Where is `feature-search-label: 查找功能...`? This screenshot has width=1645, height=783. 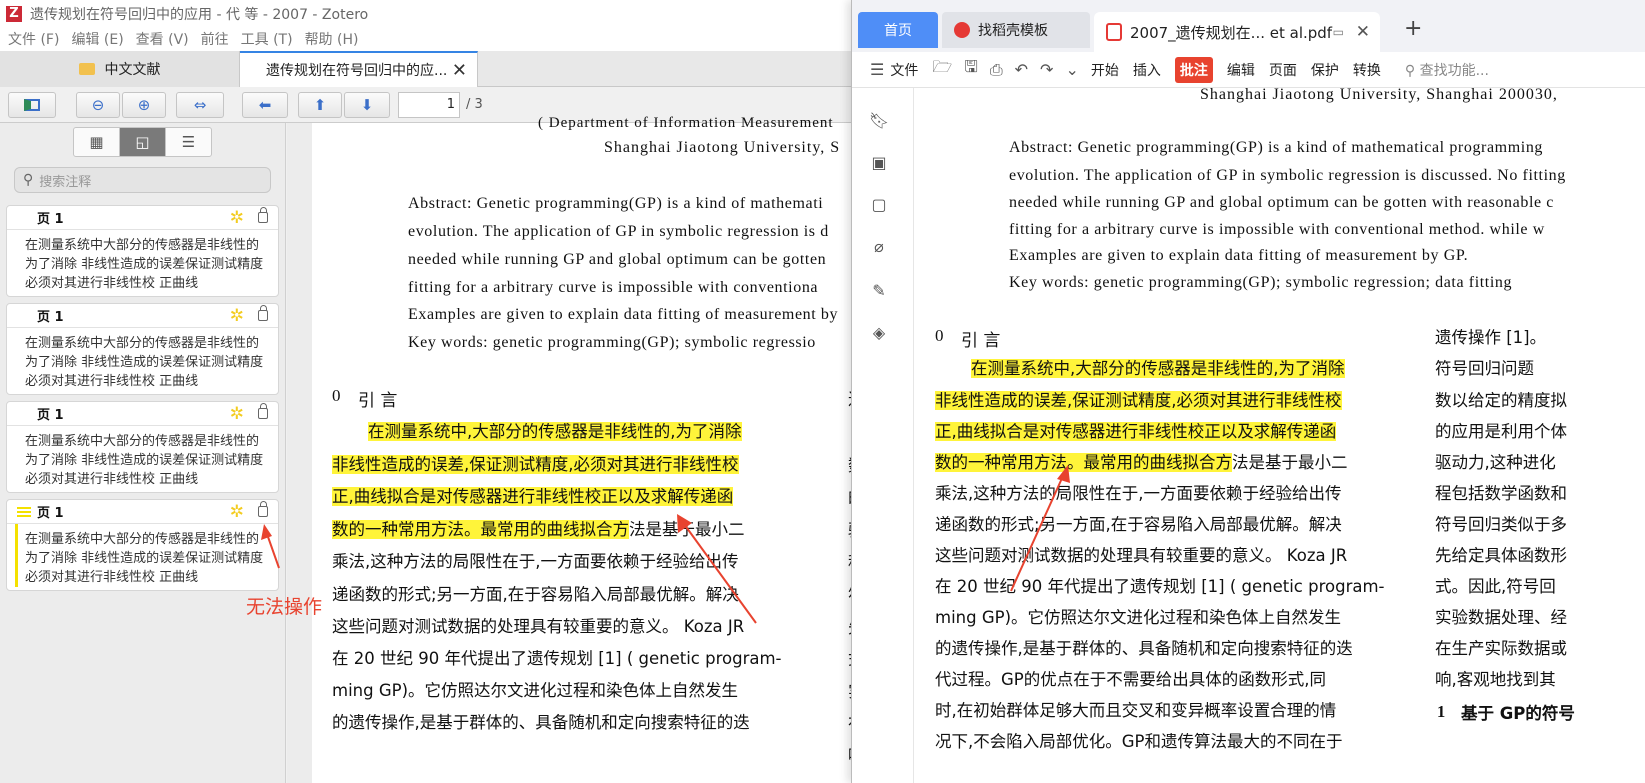 feature-search-label: 查找功能... is located at coordinates (1454, 70).